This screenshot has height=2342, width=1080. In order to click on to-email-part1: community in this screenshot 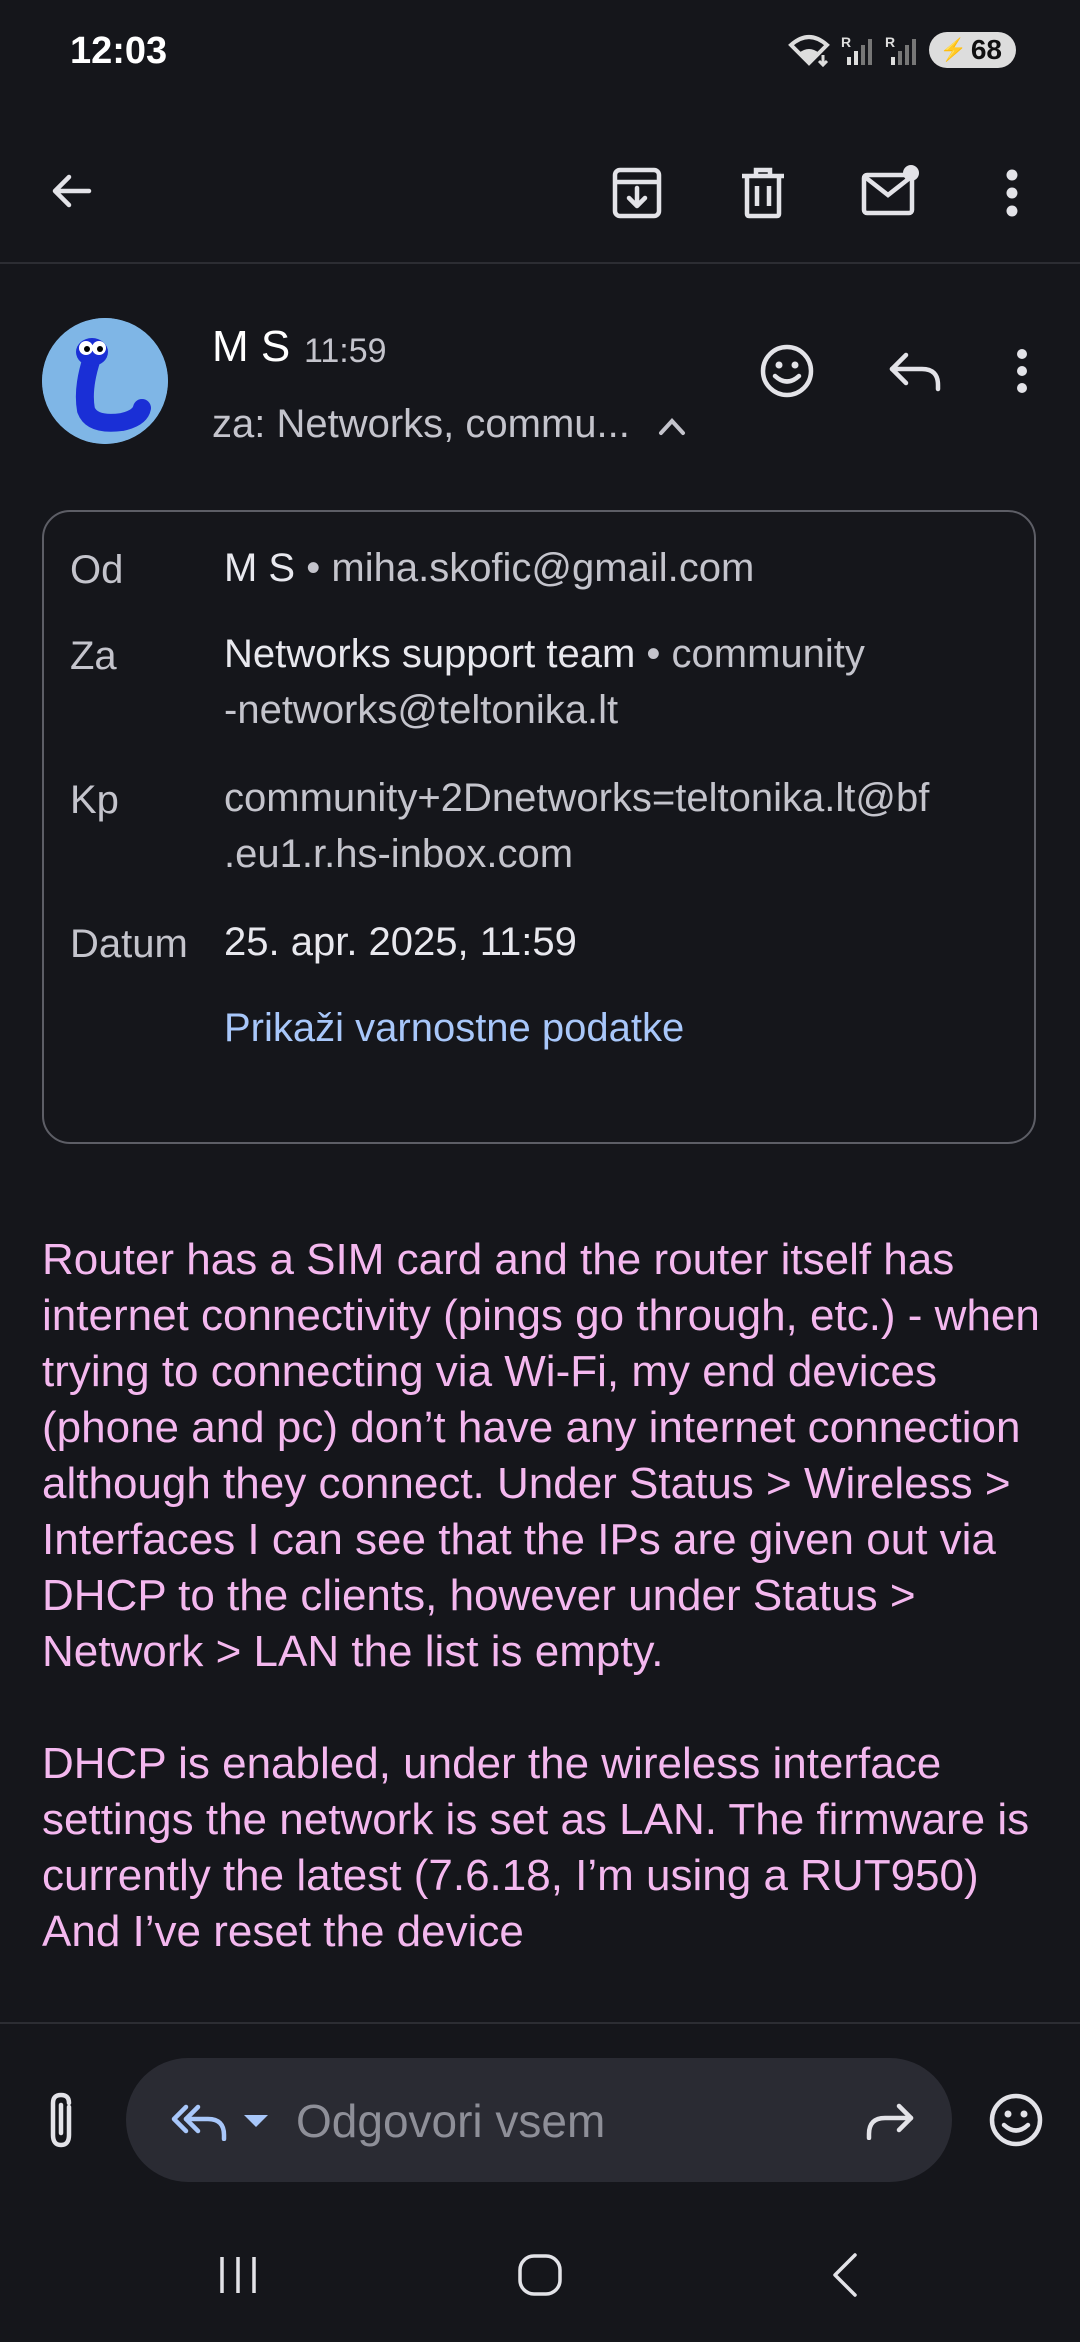, I will do `click(768, 654)`.